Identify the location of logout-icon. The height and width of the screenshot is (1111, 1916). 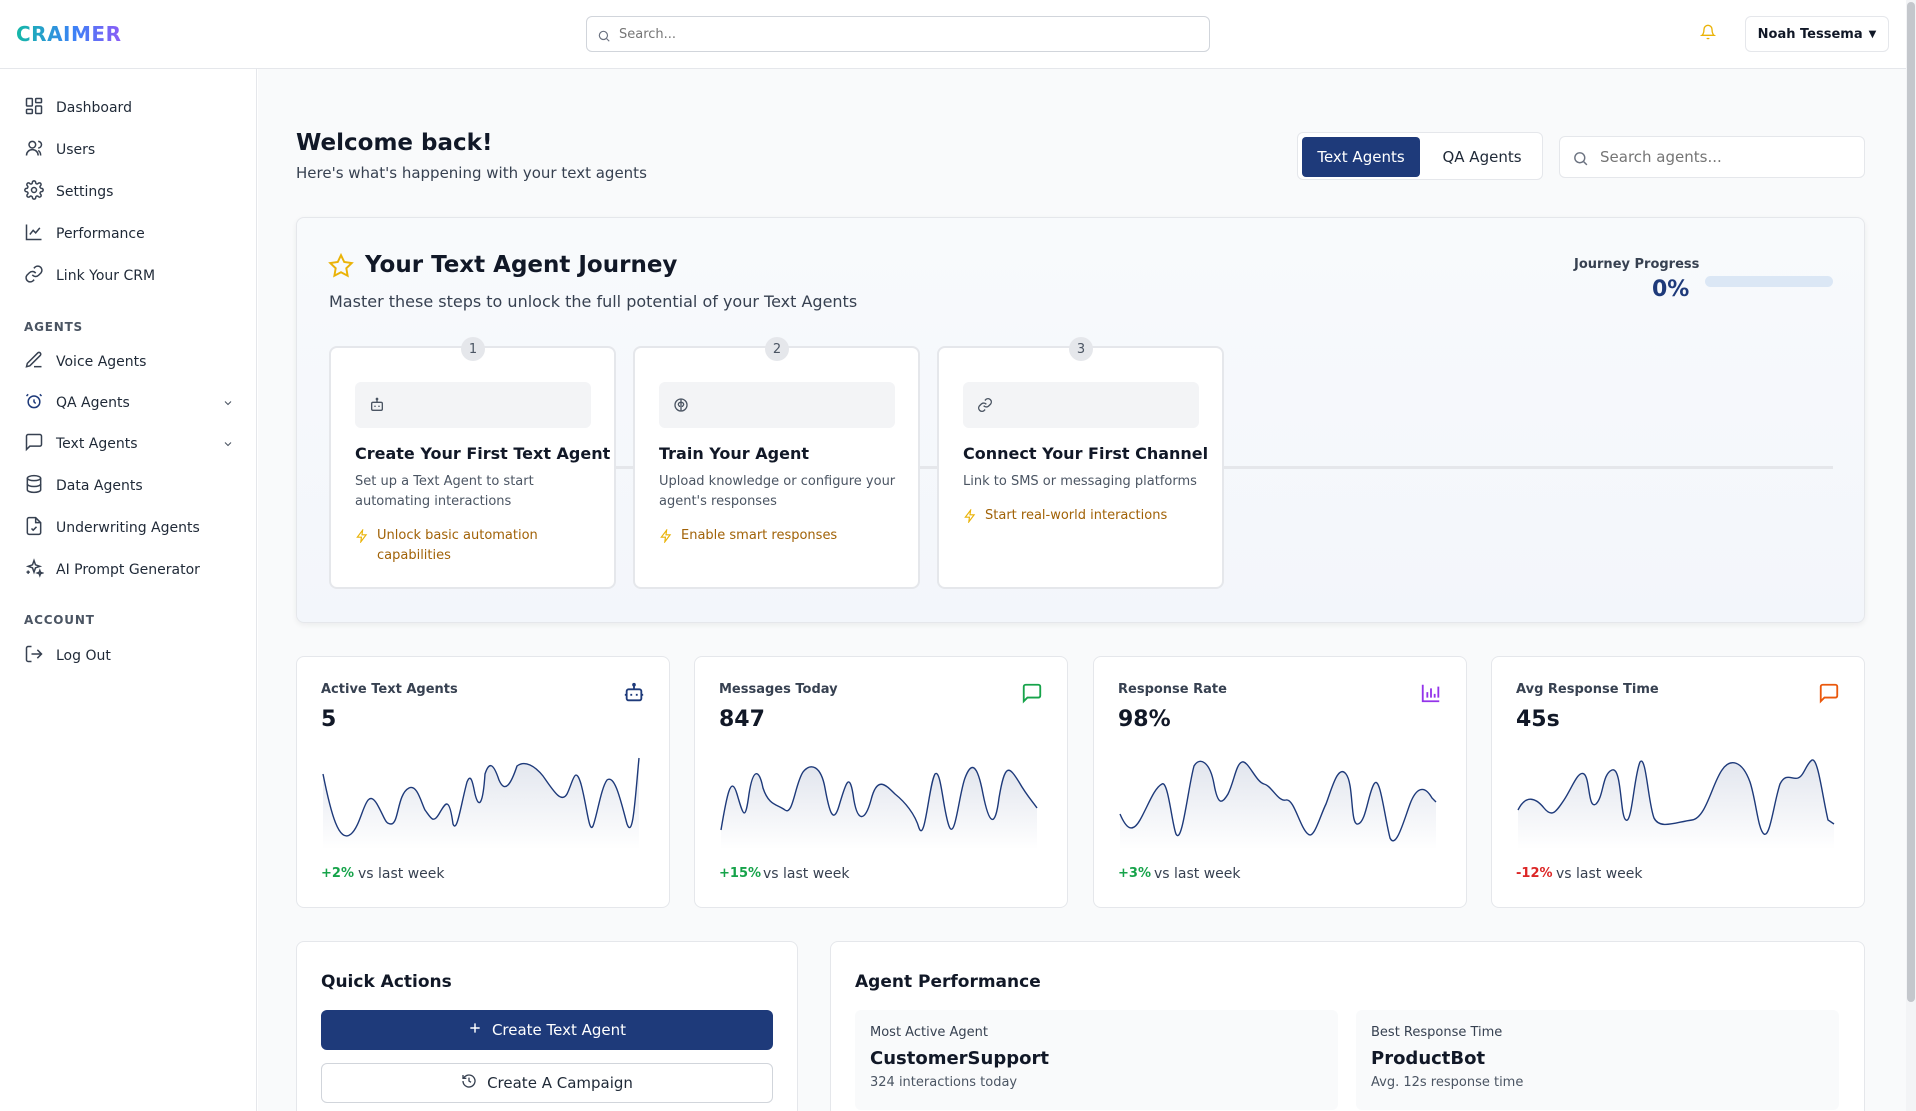
(34, 656).